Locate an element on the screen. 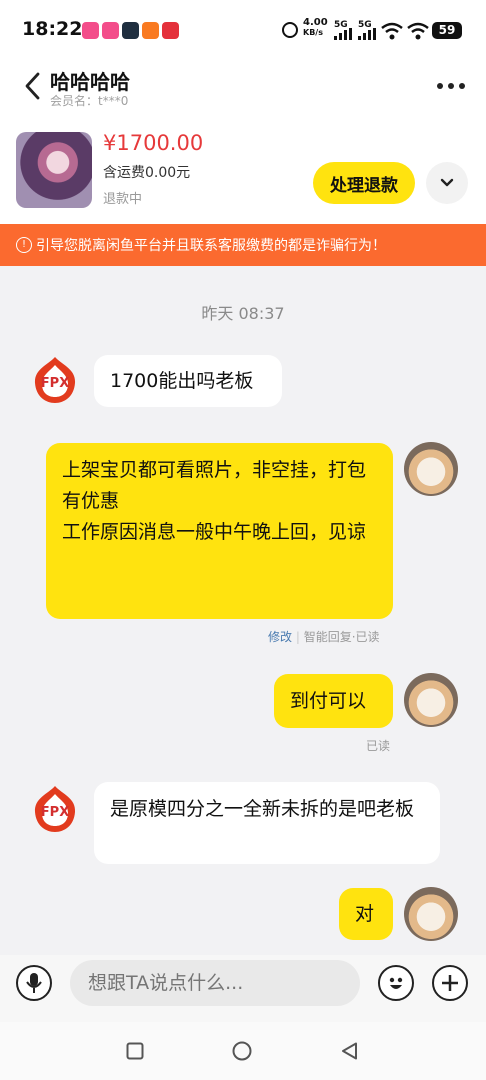  more-icon is located at coordinates (451, 86).